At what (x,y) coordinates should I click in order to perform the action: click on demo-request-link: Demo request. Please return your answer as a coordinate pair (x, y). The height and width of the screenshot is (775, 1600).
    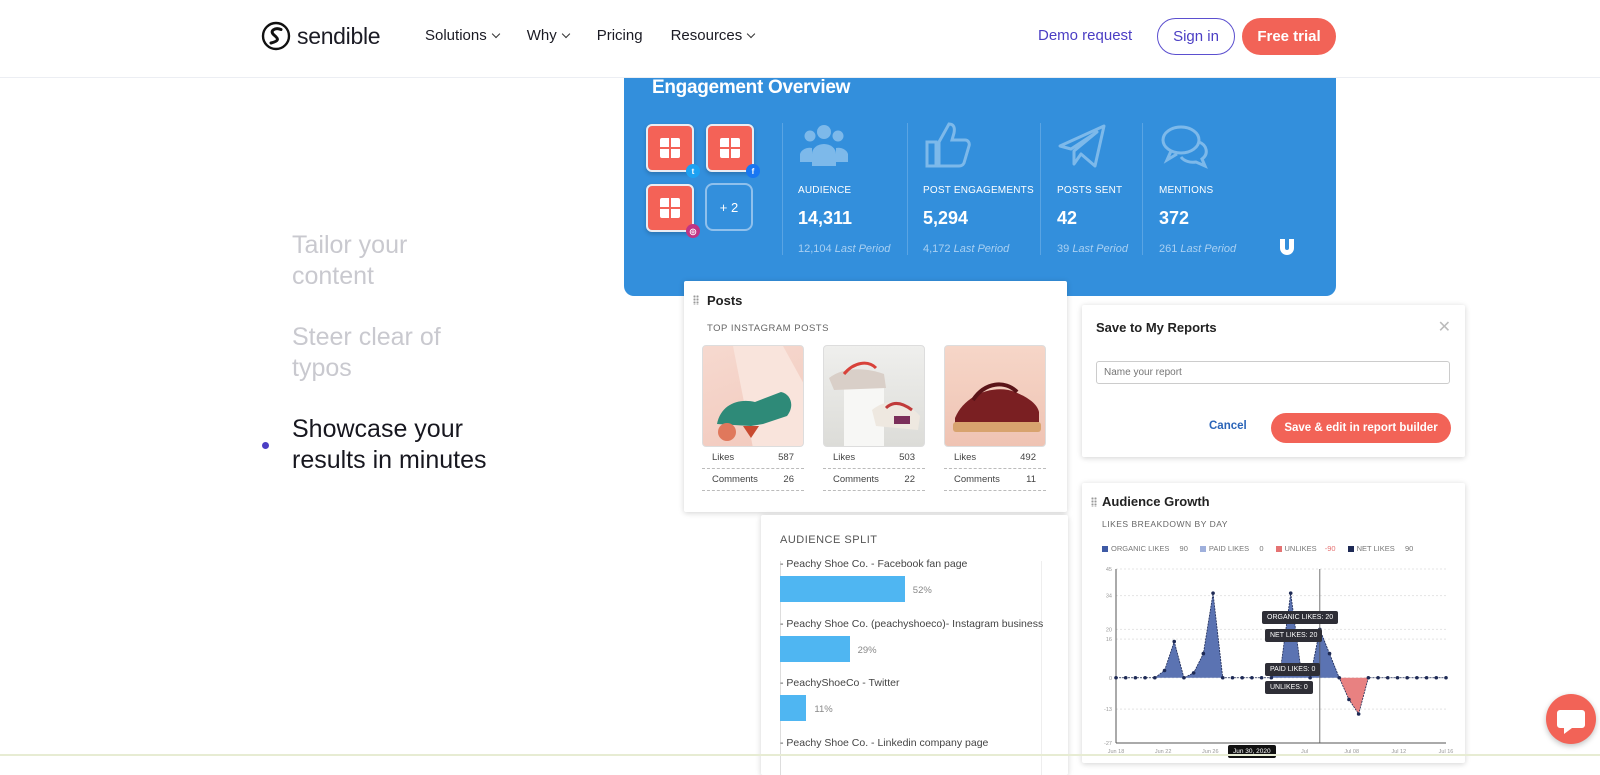
    Looking at the image, I should click on (1085, 35).